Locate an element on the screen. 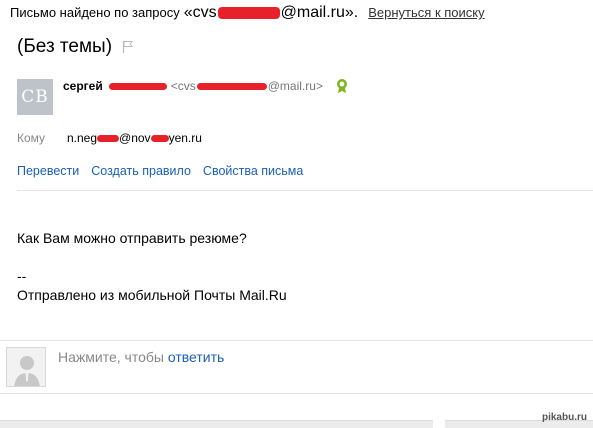 The width and height of the screenshot is (593, 428). watermark: pikabu.ru is located at coordinates (564, 417).